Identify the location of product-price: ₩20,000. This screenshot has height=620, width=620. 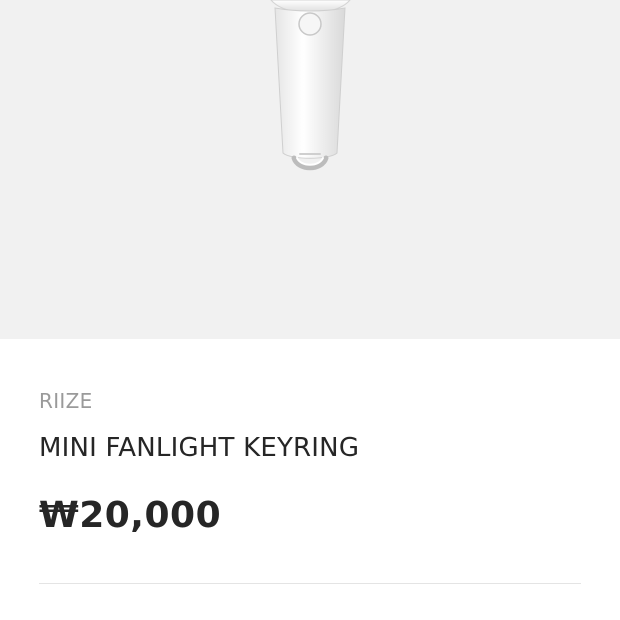
(130, 515).